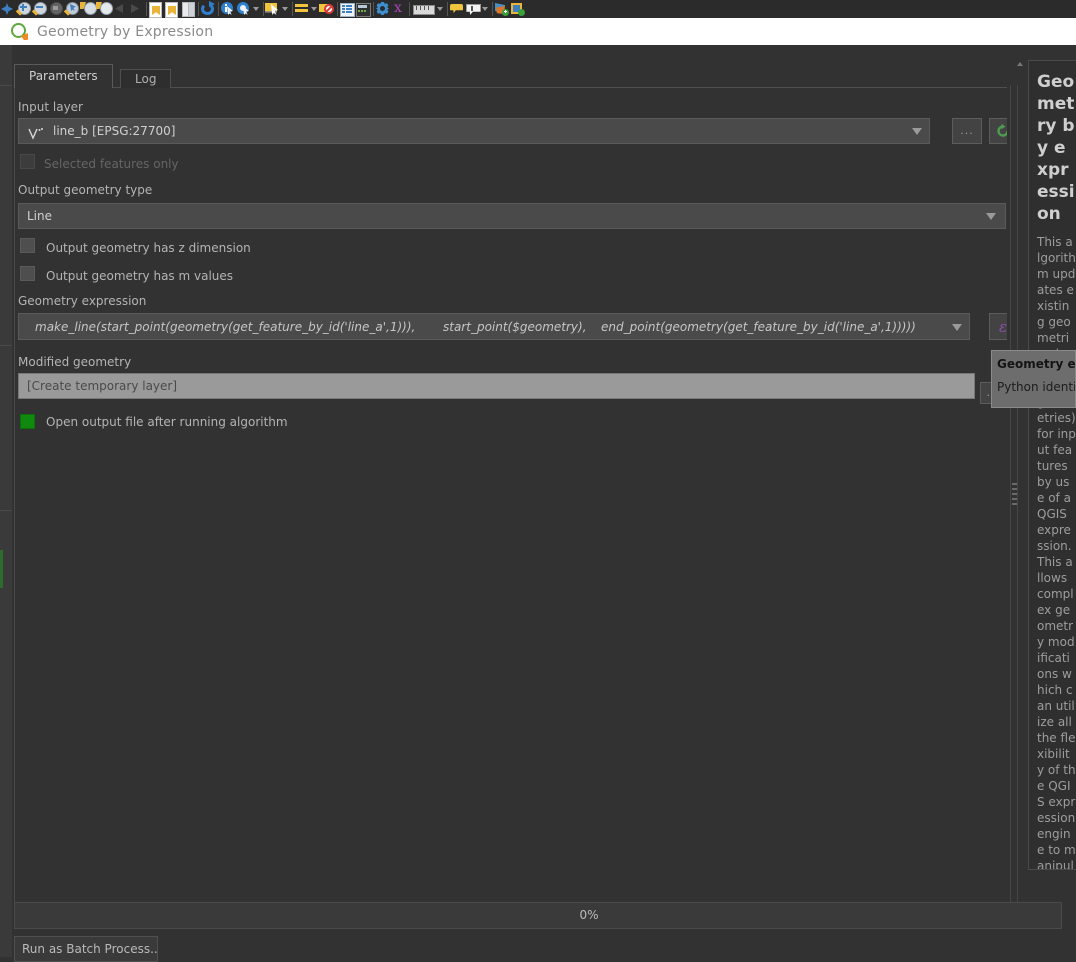 This screenshot has height=962, width=1076. What do you see at coordinates (167, 422) in the screenshot?
I see `open-output-label: Open output file after running algorithm` at bounding box center [167, 422].